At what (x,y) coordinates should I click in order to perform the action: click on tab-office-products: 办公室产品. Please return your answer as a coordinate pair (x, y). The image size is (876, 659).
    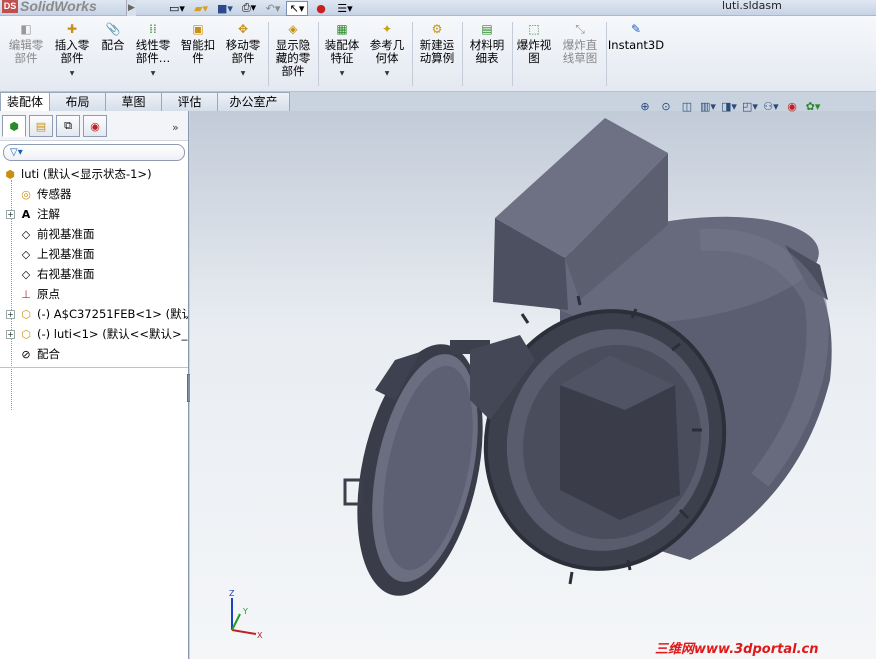
    Looking at the image, I should click on (254, 109).